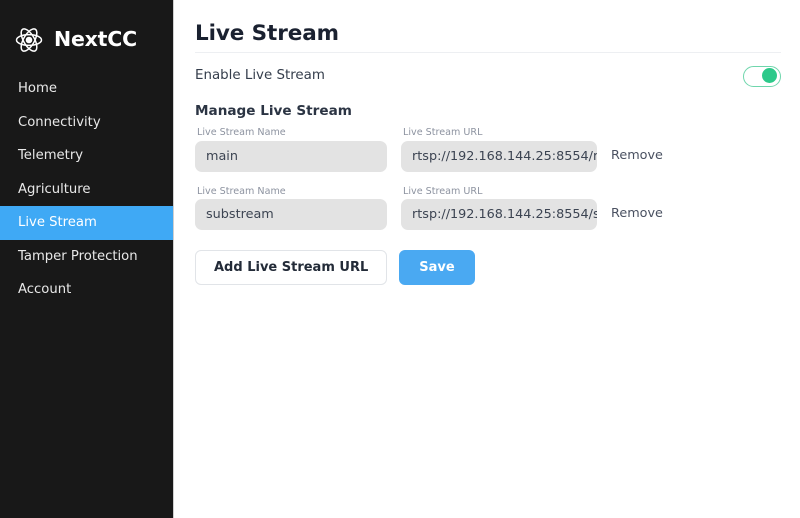  I want to click on enable-live-stream-toggle, so click(762, 76).